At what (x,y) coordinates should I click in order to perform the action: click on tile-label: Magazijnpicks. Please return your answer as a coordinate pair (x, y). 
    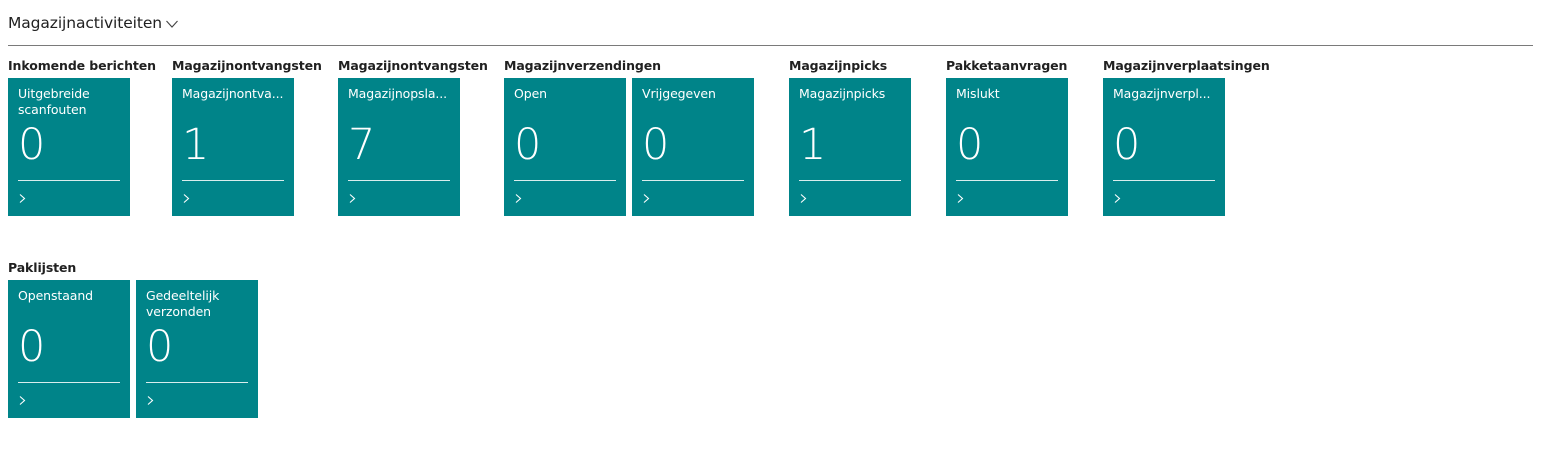
    Looking at the image, I should click on (842, 93).